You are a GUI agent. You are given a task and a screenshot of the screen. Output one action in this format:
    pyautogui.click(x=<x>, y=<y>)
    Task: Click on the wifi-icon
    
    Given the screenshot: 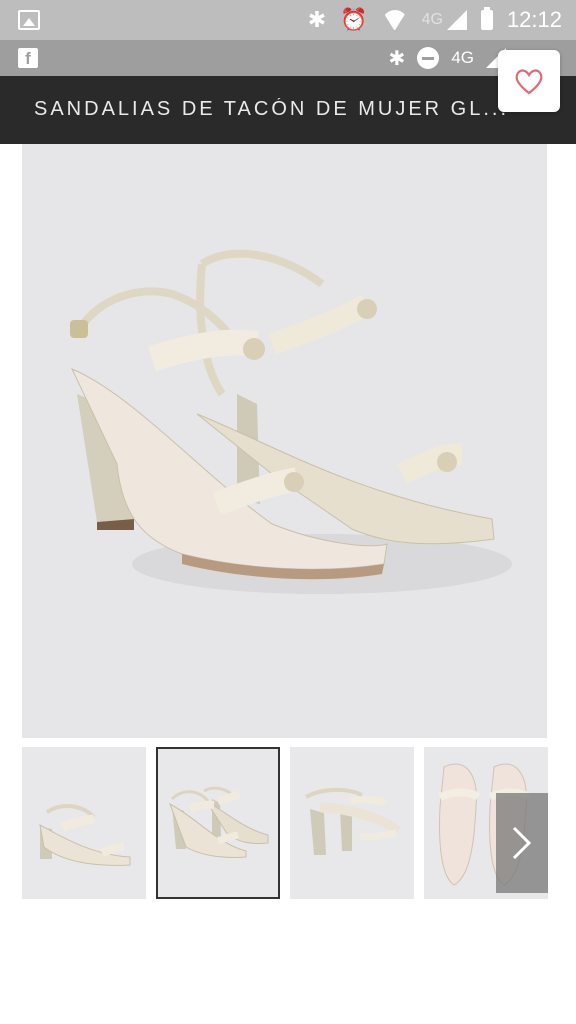 What is the action you would take?
    pyautogui.click(x=395, y=20)
    